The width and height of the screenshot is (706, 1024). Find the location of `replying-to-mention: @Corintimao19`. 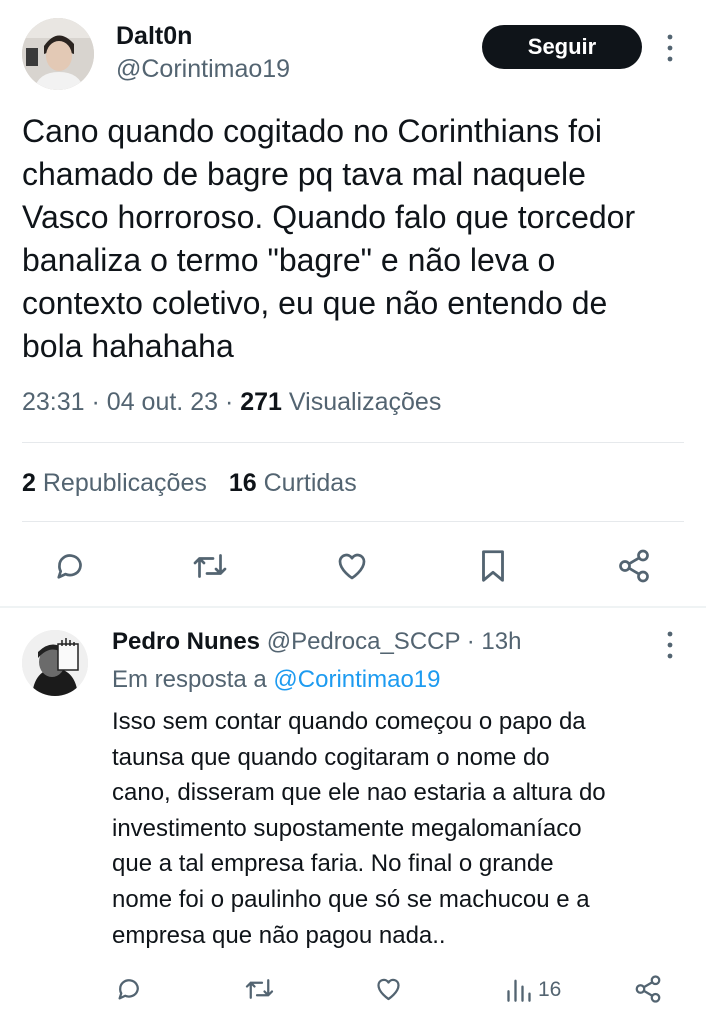

replying-to-mention: @Corintimao19 is located at coordinates (356, 679).